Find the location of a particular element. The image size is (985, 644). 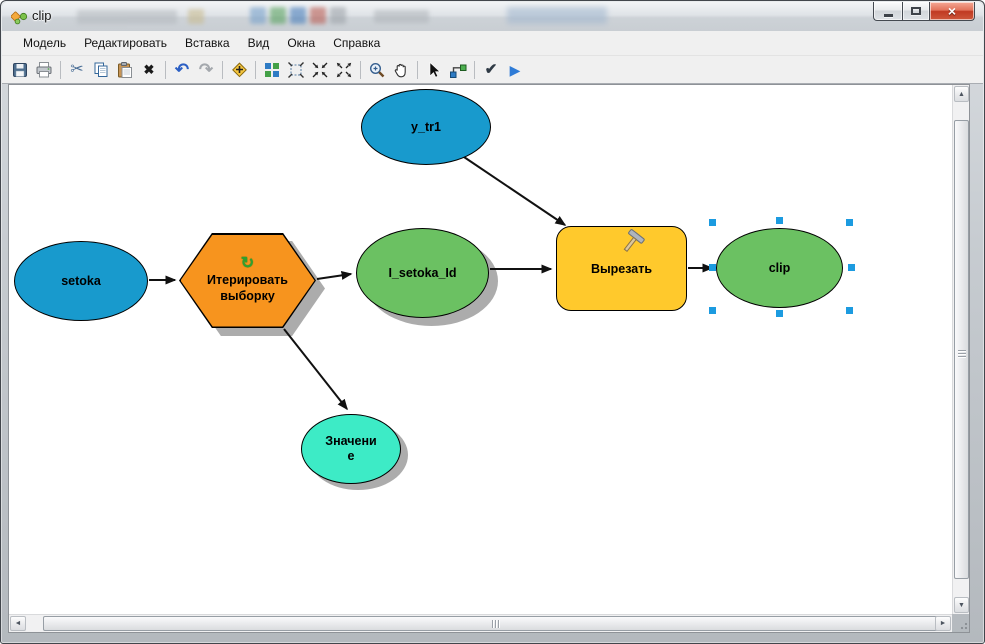

cut-button: ✂ is located at coordinates (77, 70).